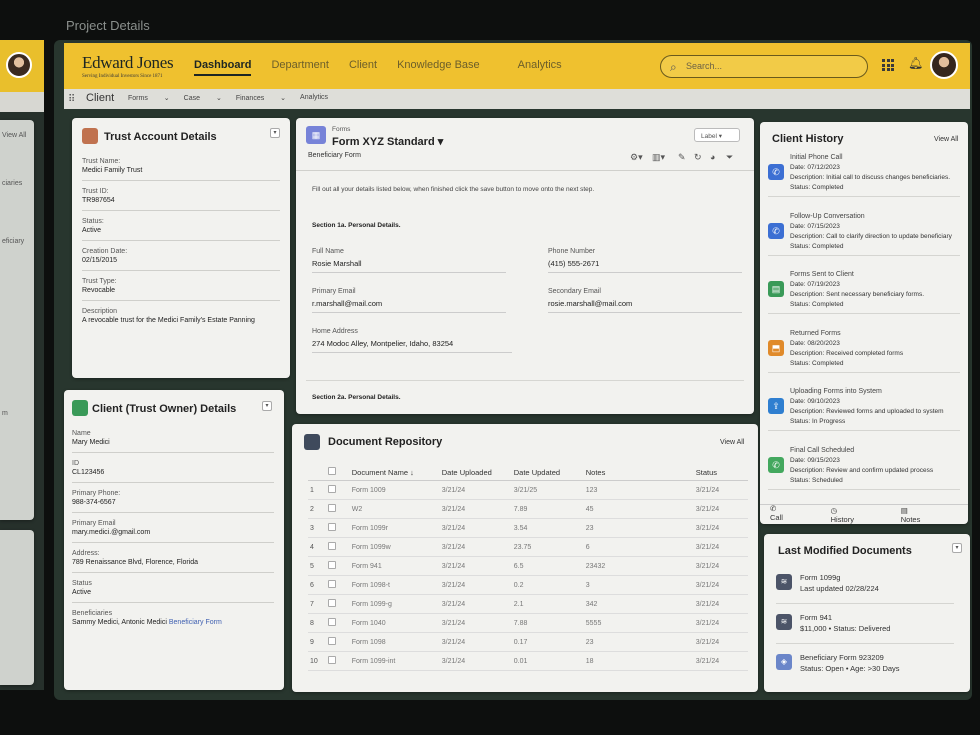 The width and height of the screenshot is (980, 735). What do you see at coordinates (888, 65) in the screenshot?
I see `app-launcher-icon` at bounding box center [888, 65].